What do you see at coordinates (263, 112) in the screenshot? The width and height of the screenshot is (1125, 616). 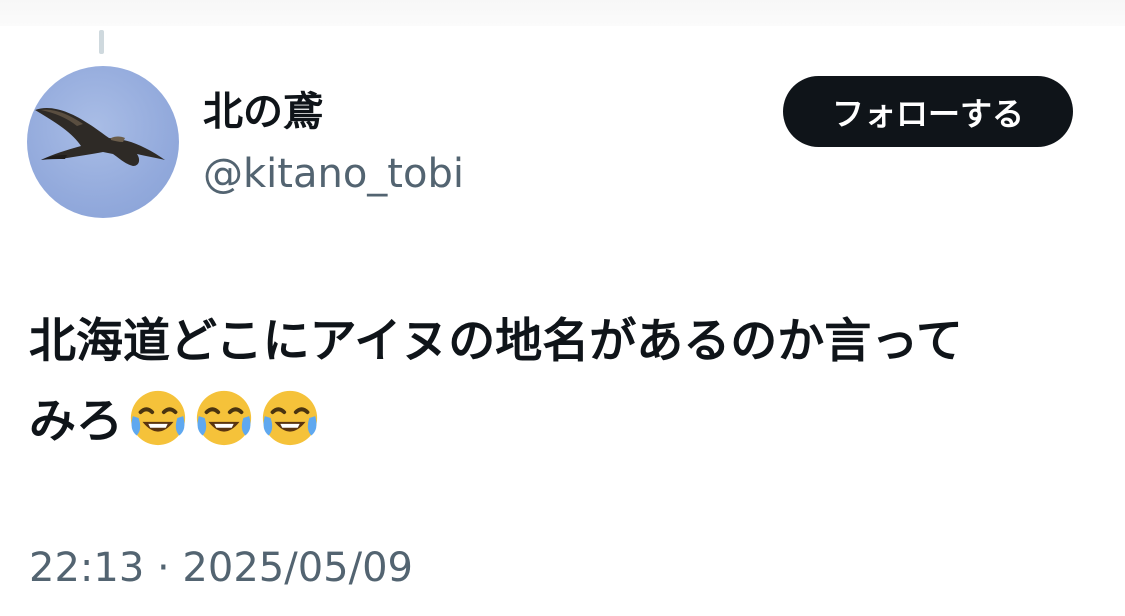 I see `display-name: 北の鳶` at bounding box center [263, 112].